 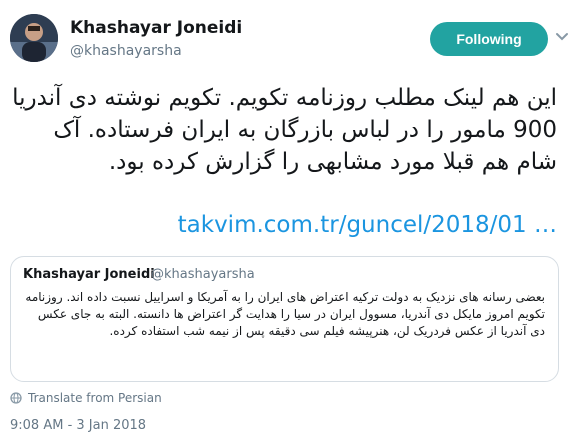 I want to click on quoted-author-handle: @khashayarsha, so click(x=203, y=274).